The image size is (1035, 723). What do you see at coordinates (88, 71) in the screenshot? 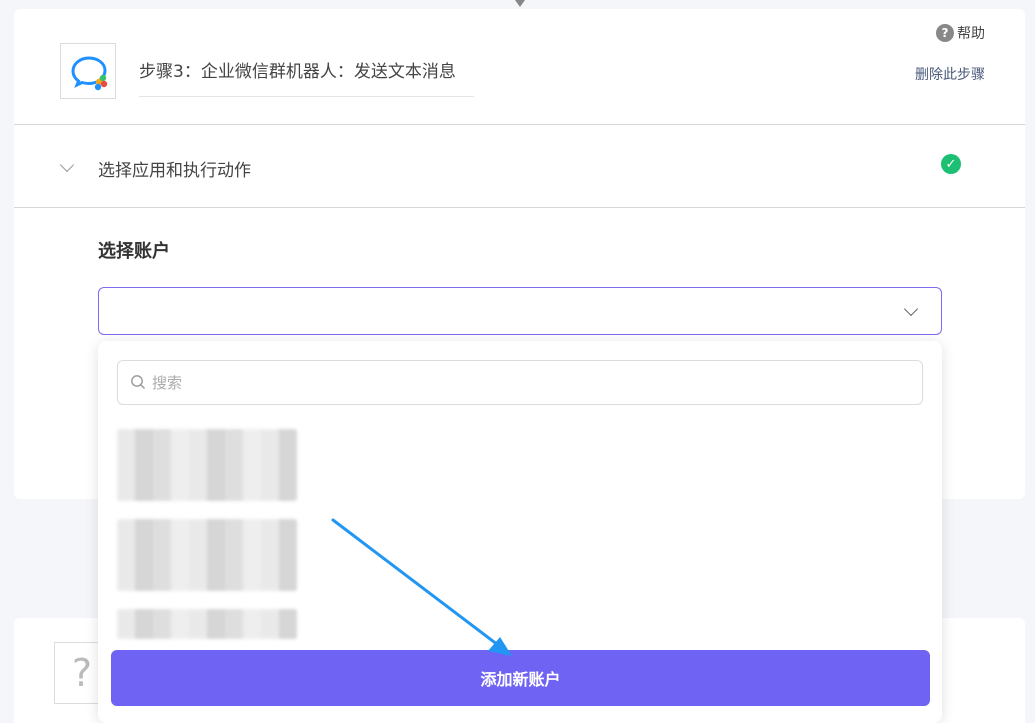
I see `wecom-logo-icon` at bounding box center [88, 71].